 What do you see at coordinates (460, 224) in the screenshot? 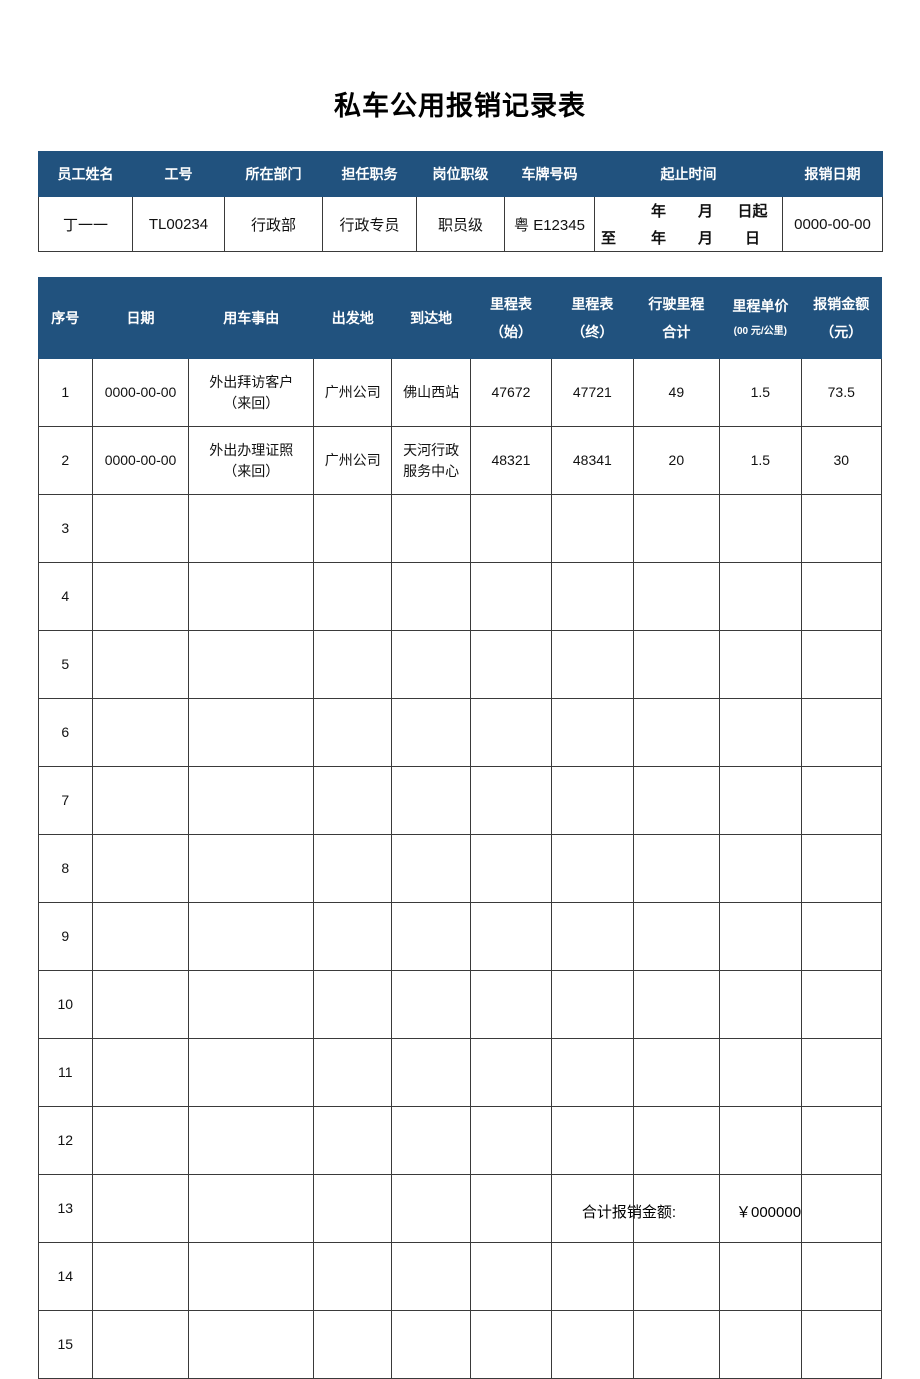
I see `info-value-job-grade: 职员级` at bounding box center [460, 224].